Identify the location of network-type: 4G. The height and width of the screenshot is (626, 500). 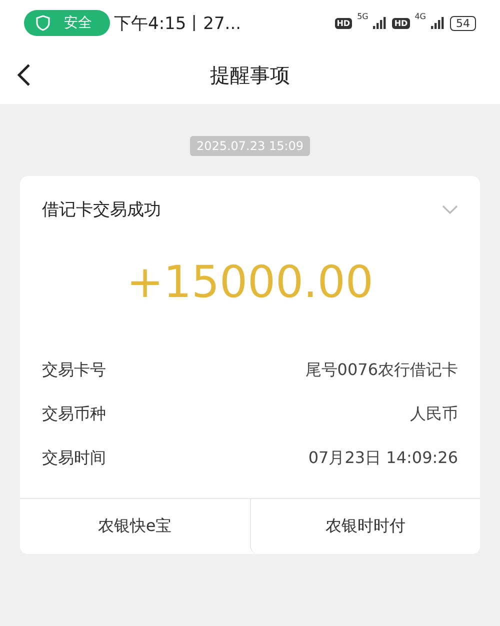
(420, 16).